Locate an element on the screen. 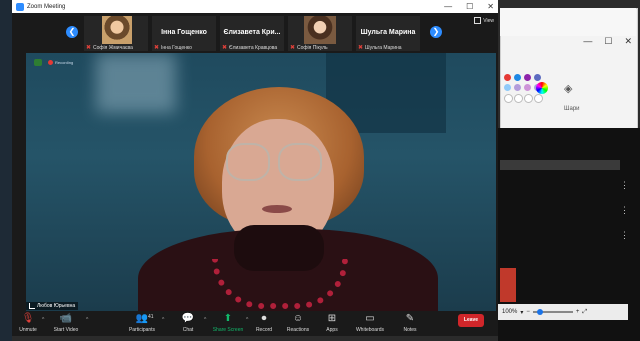  chat-icon: 💬 is located at coordinates (188, 318).